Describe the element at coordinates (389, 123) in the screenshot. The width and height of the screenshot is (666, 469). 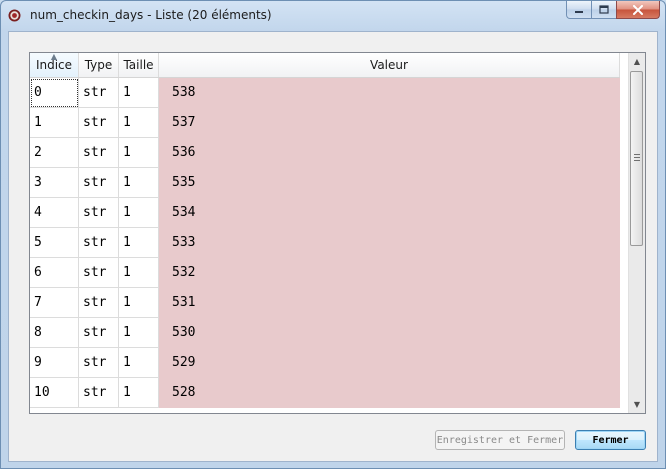
I see `value-cell: 537` at that location.